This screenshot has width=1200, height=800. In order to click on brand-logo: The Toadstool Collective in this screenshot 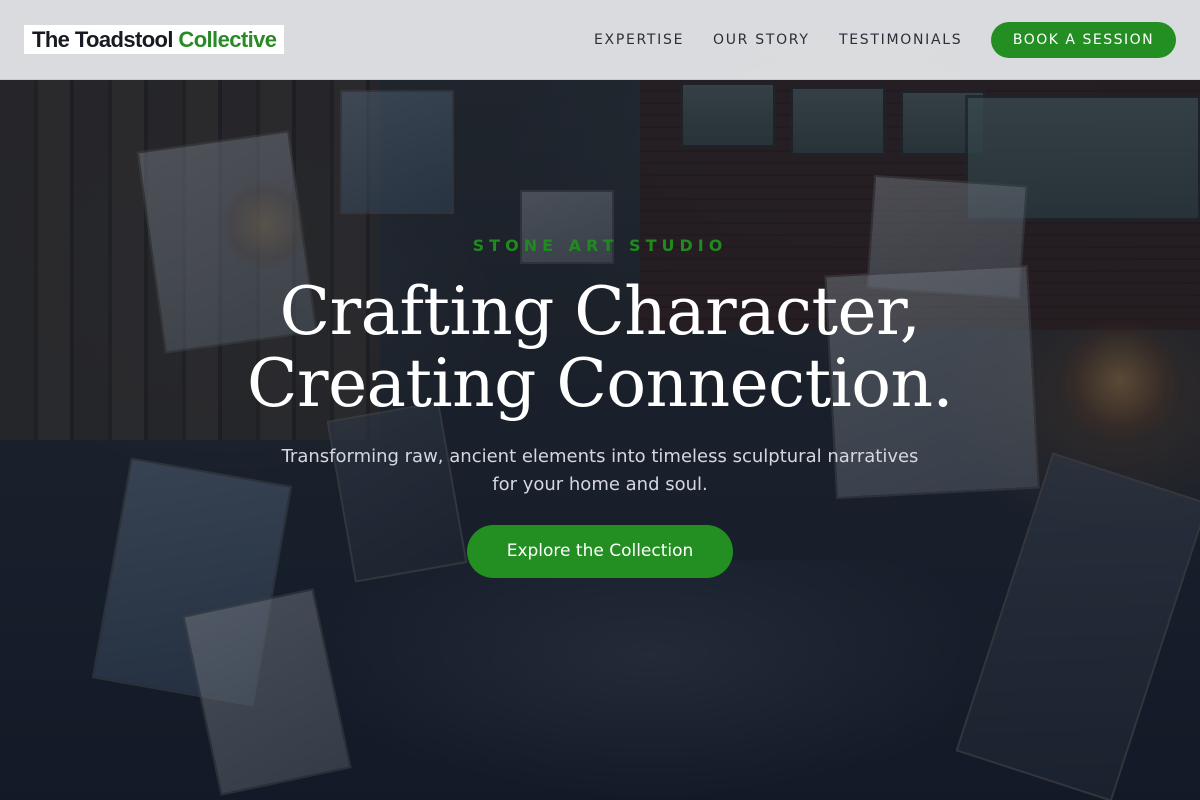, I will do `click(154, 39)`.